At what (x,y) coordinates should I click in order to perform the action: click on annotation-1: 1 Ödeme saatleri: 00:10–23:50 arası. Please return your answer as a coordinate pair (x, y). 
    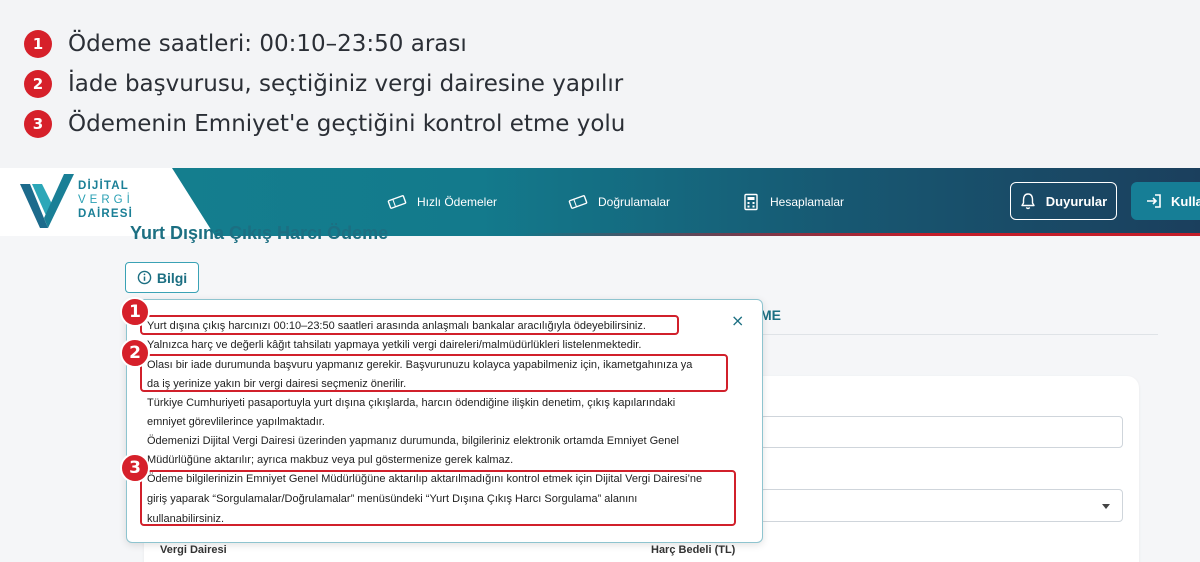
    Looking at the image, I should click on (245, 44).